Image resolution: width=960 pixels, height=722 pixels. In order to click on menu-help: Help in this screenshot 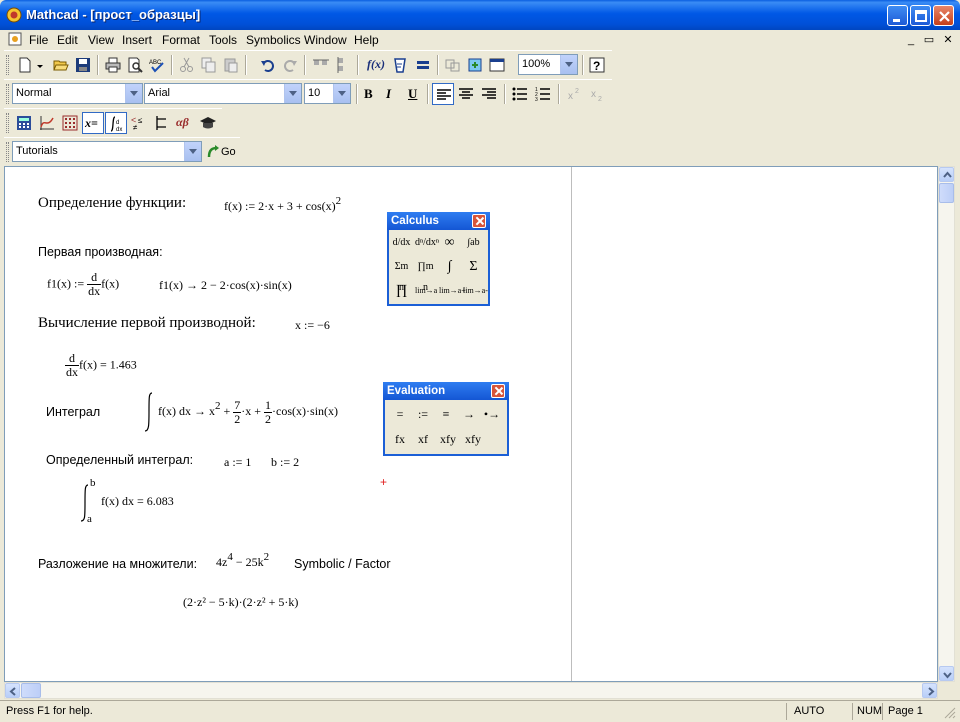, I will do `click(366, 40)`.